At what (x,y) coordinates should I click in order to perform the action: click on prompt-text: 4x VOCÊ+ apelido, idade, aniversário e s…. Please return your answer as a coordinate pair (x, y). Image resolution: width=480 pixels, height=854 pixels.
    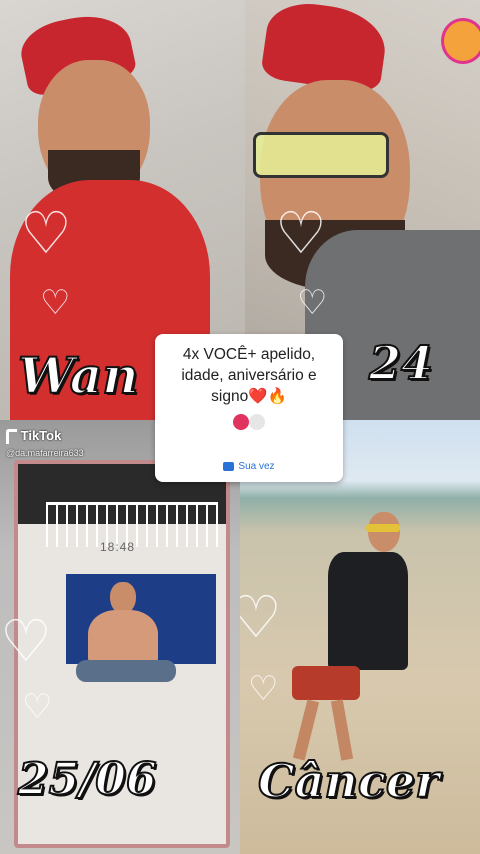
    Looking at the image, I should click on (249, 375).